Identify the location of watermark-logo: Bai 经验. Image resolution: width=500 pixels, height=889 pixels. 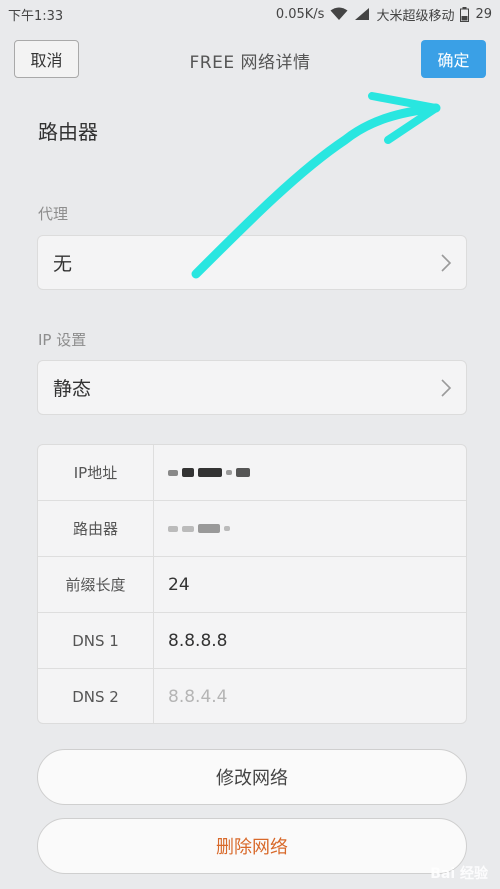
(459, 874).